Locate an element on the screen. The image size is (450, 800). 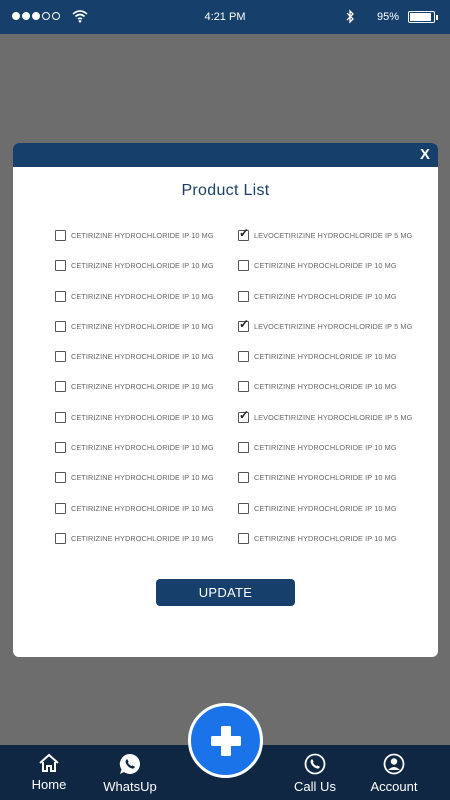
plus-icon is located at coordinates (225, 740).